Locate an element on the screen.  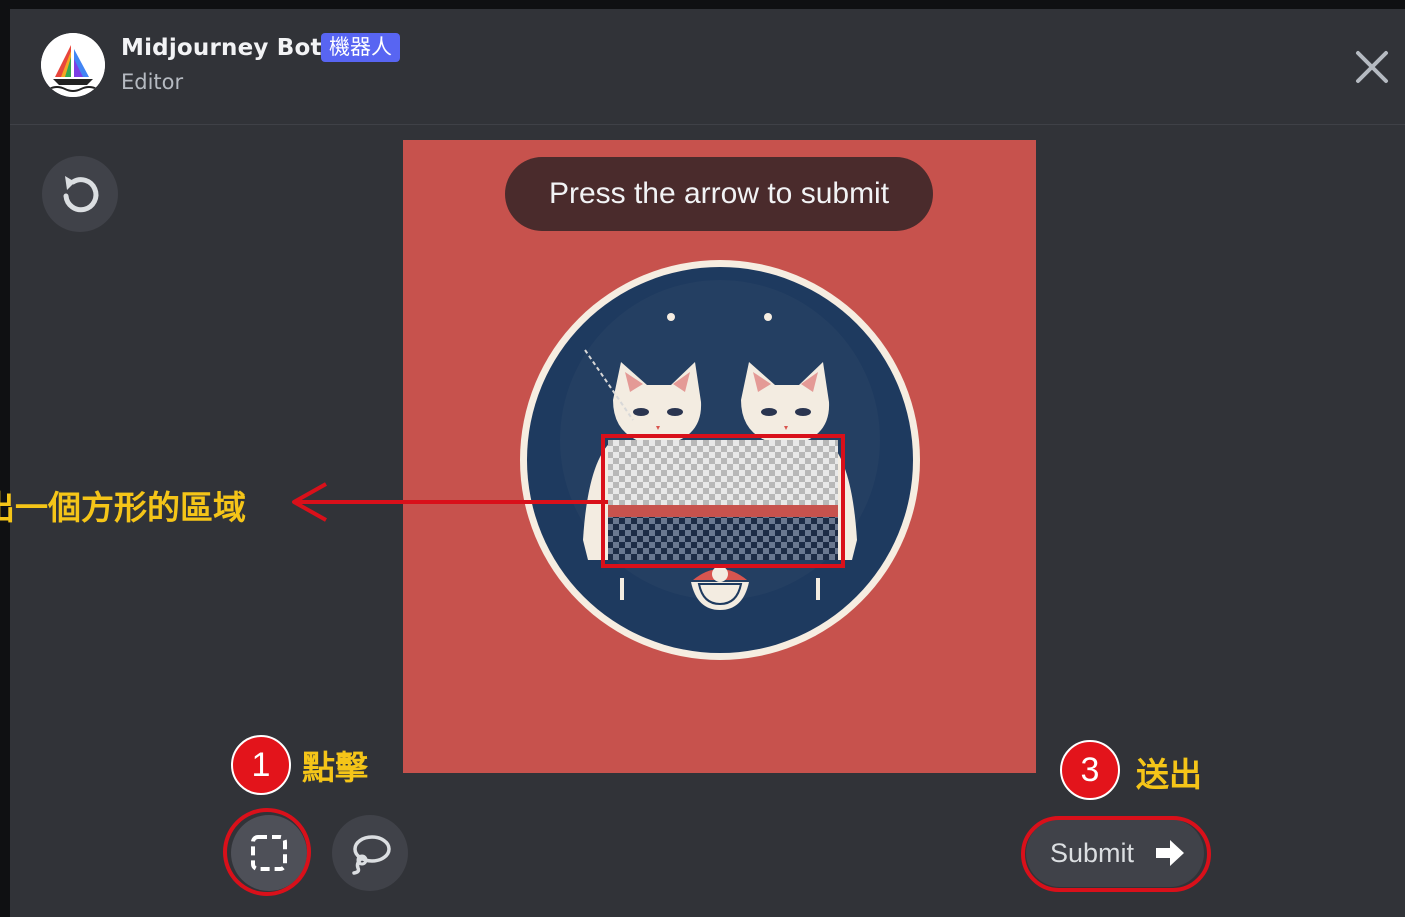
step-2-label: 出一個方形的區域 is located at coordinates (123, 507).